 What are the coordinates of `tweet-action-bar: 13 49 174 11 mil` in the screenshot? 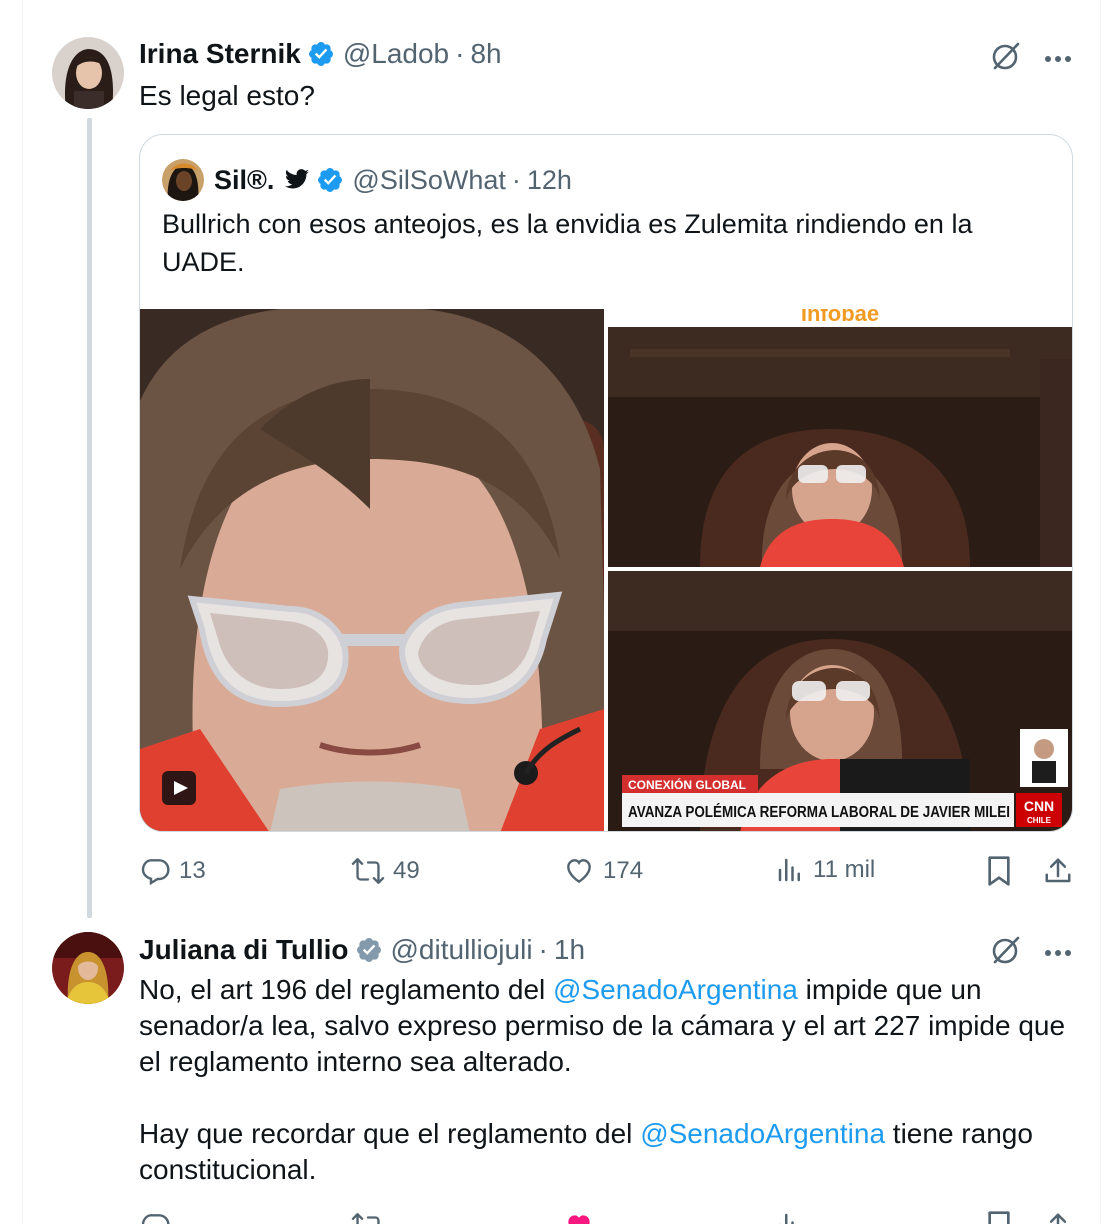 It's located at (609, 875).